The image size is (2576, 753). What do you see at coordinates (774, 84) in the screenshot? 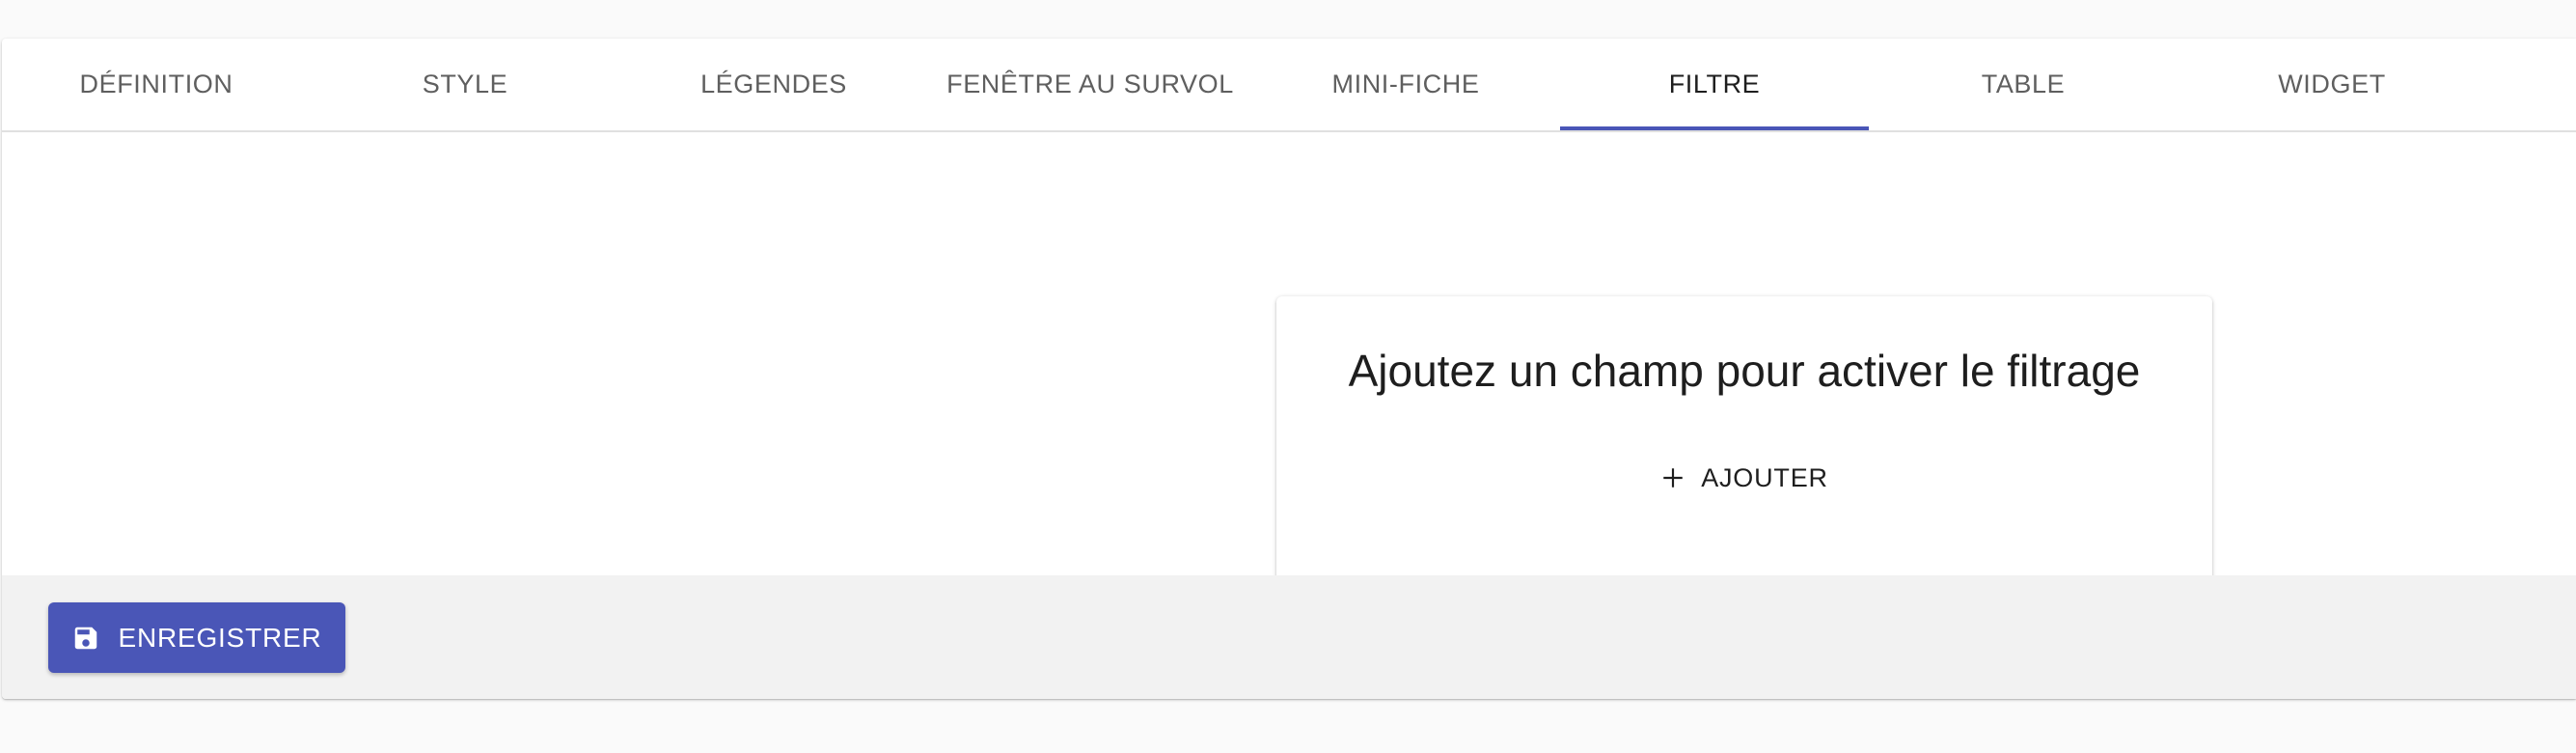
I see `tab-legendes: LÉGENDES` at bounding box center [774, 84].